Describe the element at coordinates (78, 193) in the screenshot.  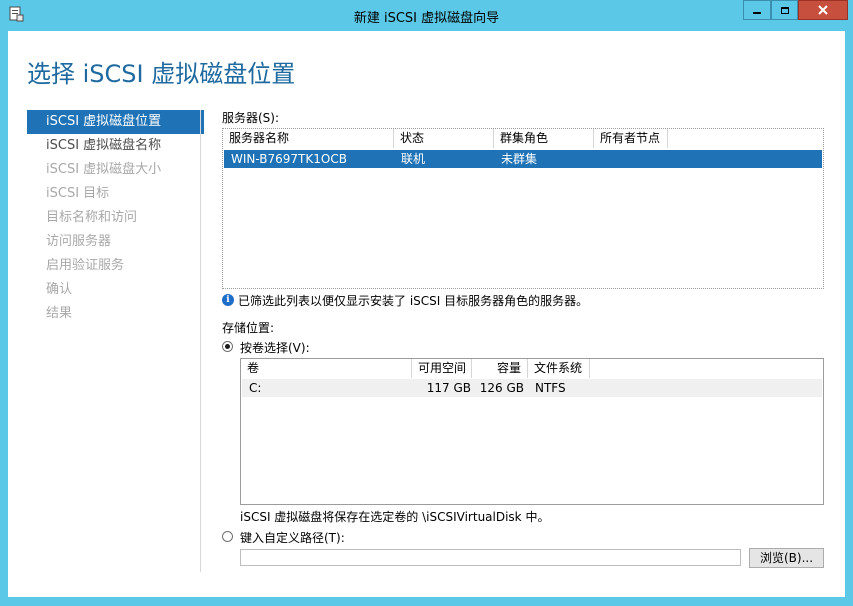
I see `nav-item-iscsi-target: iSCSI 目标` at that location.